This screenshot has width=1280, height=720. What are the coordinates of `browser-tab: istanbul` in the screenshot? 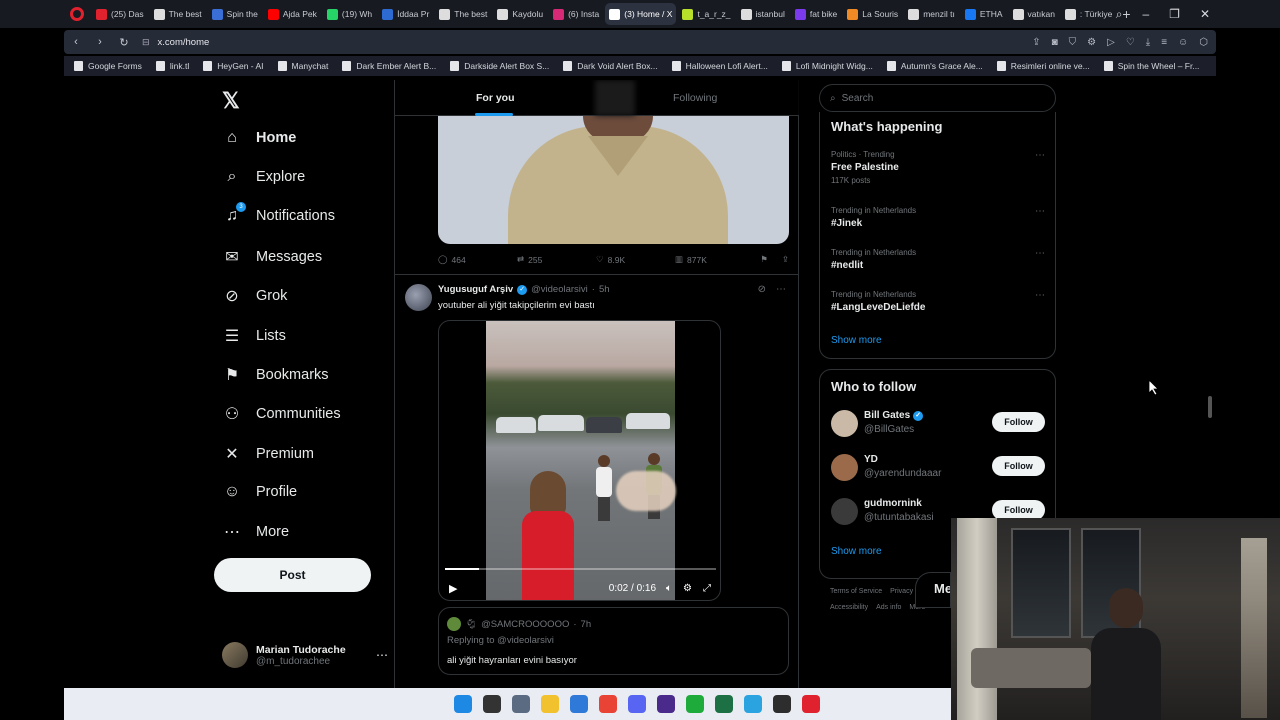 It's located at (763, 14).